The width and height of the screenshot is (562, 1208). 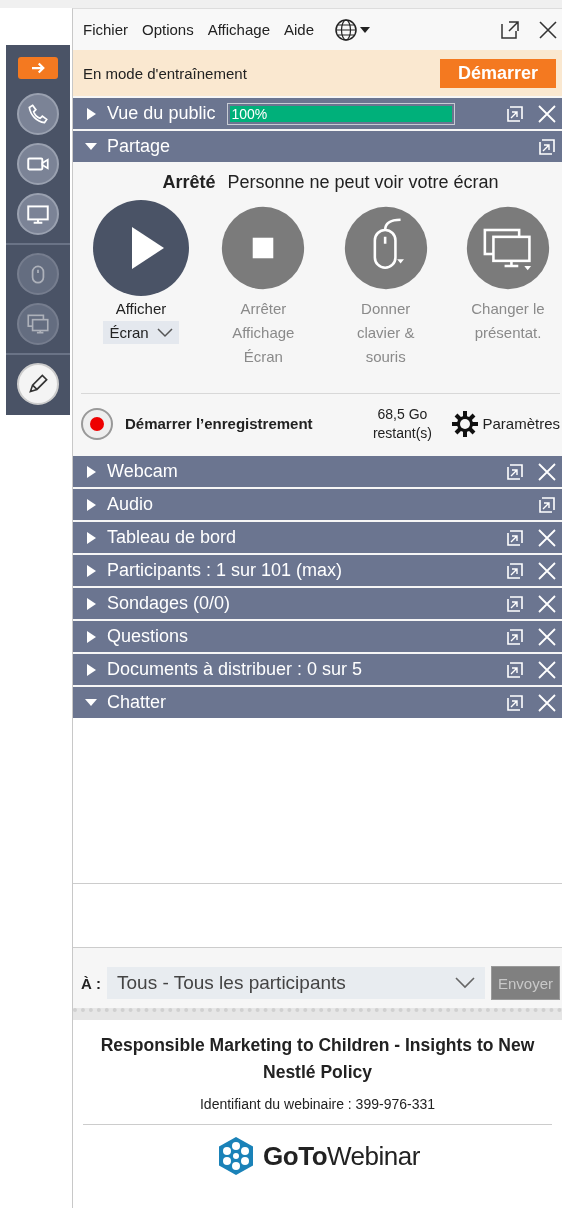 What do you see at coordinates (508, 321) in the screenshot?
I see `action-label: Changer le présentat.` at bounding box center [508, 321].